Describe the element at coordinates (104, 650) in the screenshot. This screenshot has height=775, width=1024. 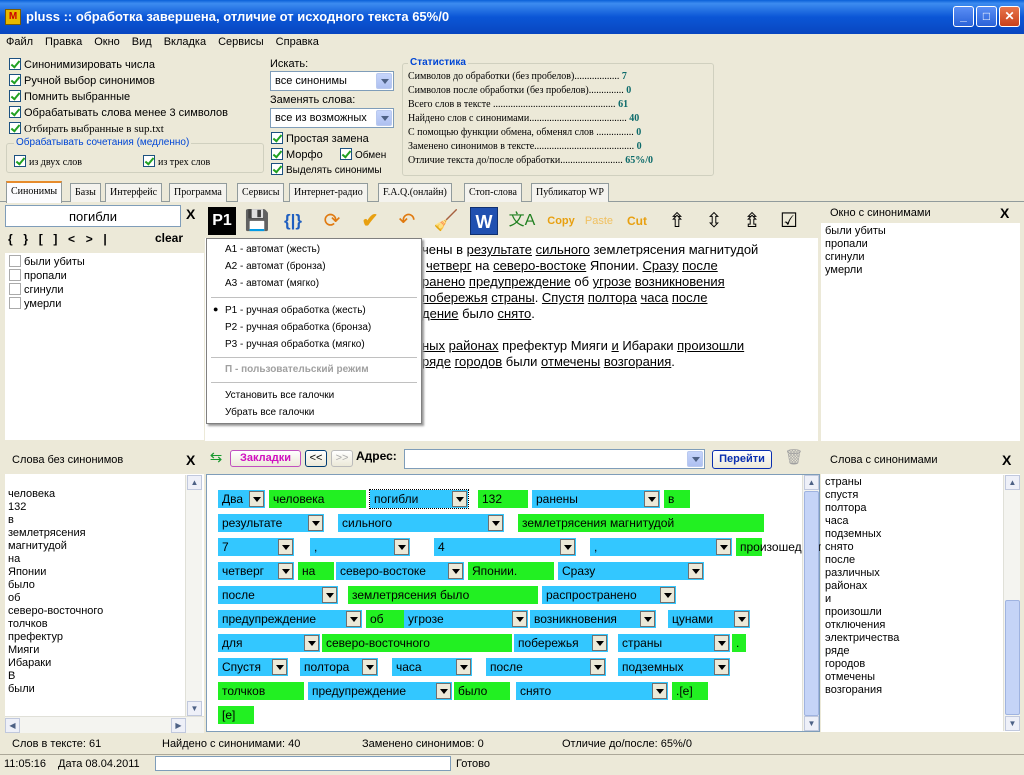
I see `list-item: Мияги` at that location.